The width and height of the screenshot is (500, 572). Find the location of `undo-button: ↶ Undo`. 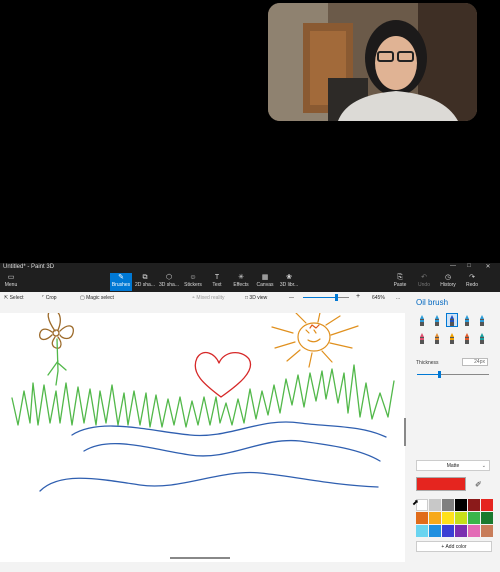

undo-button: ↶ Undo is located at coordinates (424, 282).